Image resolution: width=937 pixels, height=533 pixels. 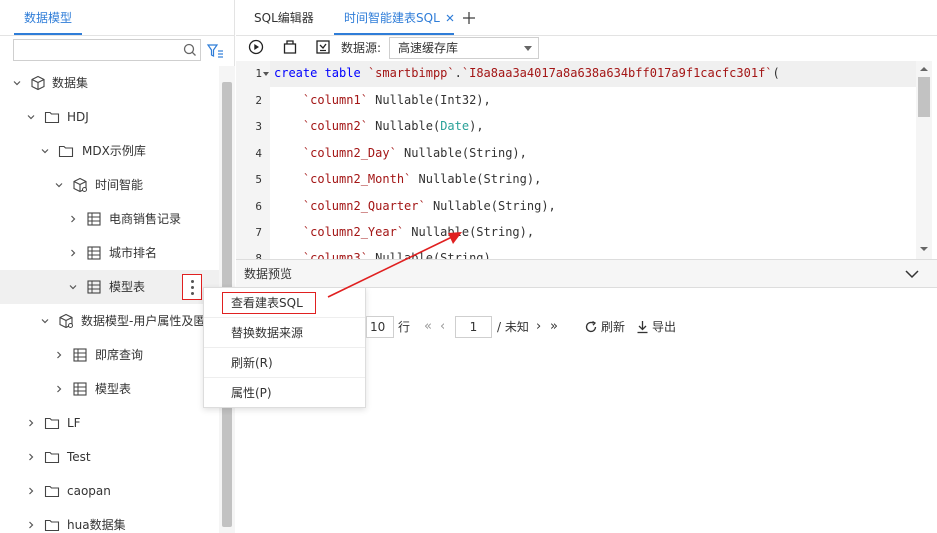 I want to click on fold-chevron-icon, so click(x=266, y=74).